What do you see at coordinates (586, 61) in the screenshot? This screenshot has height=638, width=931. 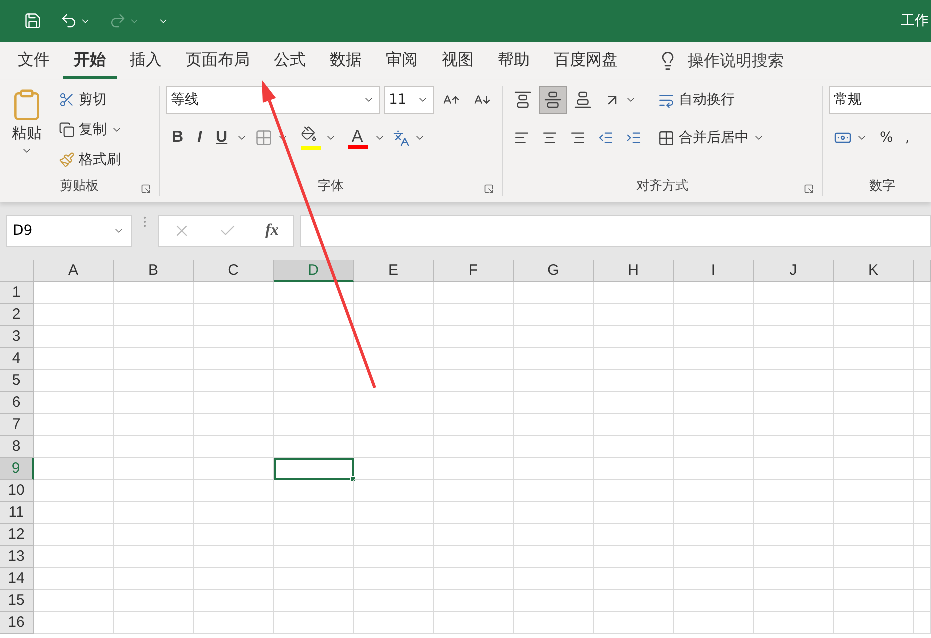 I see `ribbon-tab: 百度网盘` at bounding box center [586, 61].